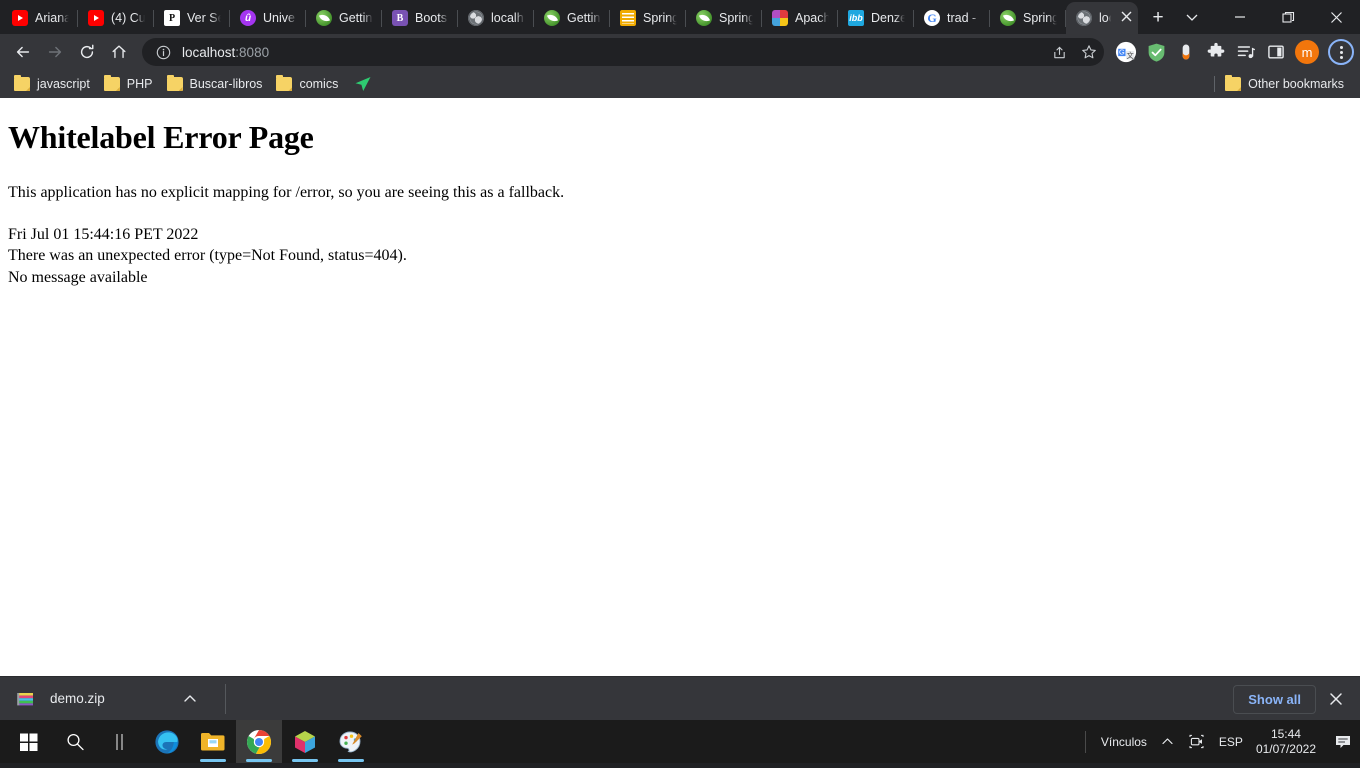  What do you see at coordinates (1341, 52) in the screenshot?
I see `chrome-menu-button` at bounding box center [1341, 52].